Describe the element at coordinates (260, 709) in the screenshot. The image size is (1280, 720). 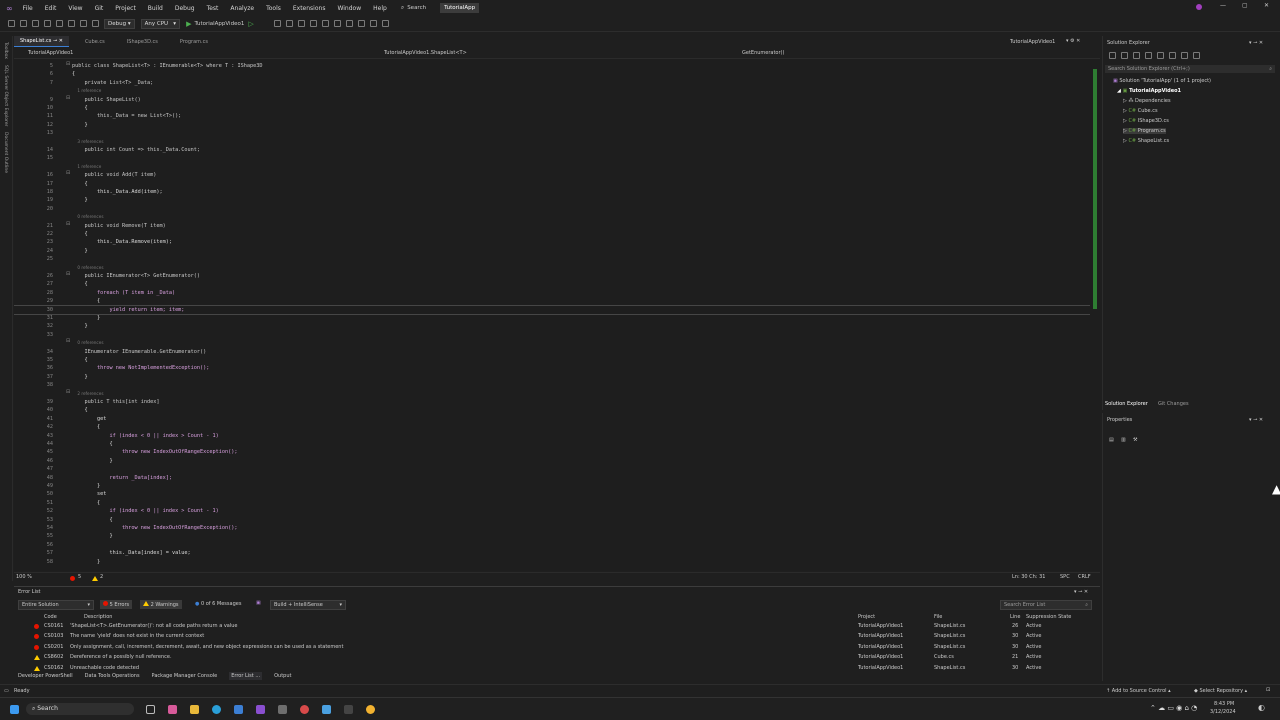
I see `visual-studio-icon` at that location.